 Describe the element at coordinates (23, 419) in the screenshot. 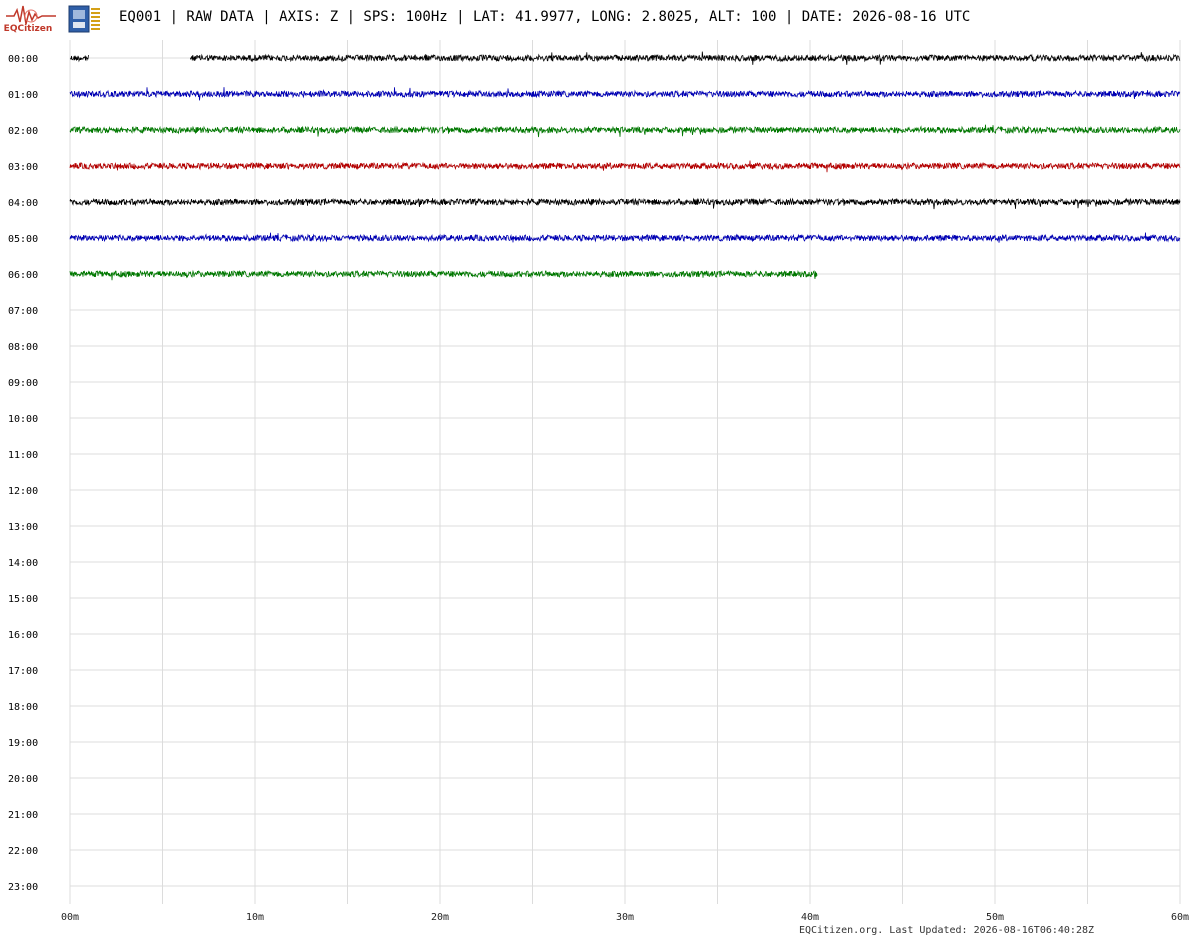

I see `hour-label: 10:00` at that location.